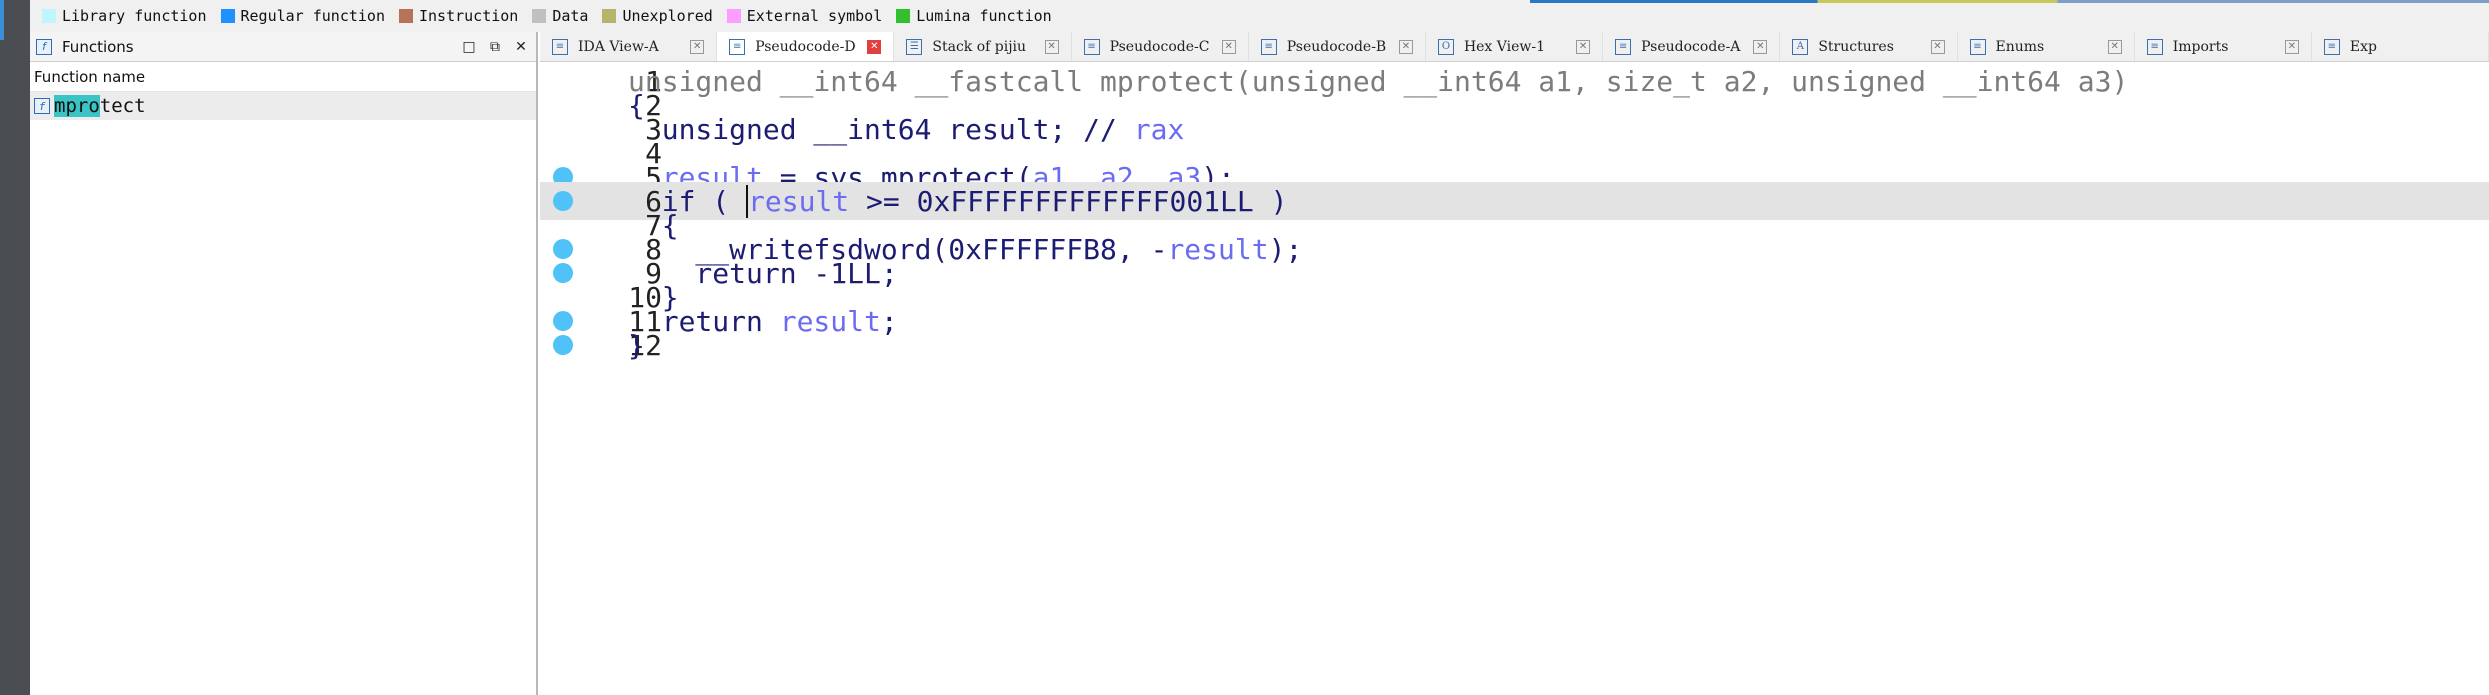  I want to click on tab-pseudocode-c: ≡ Pseudocode-C ✕, so click(1160, 46).